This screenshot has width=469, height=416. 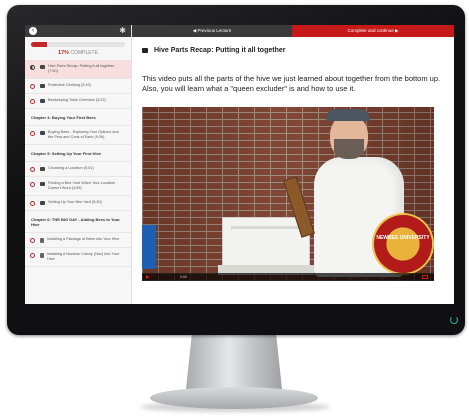 I want to click on monitor-stand-neck, so click(x=234, y=362).